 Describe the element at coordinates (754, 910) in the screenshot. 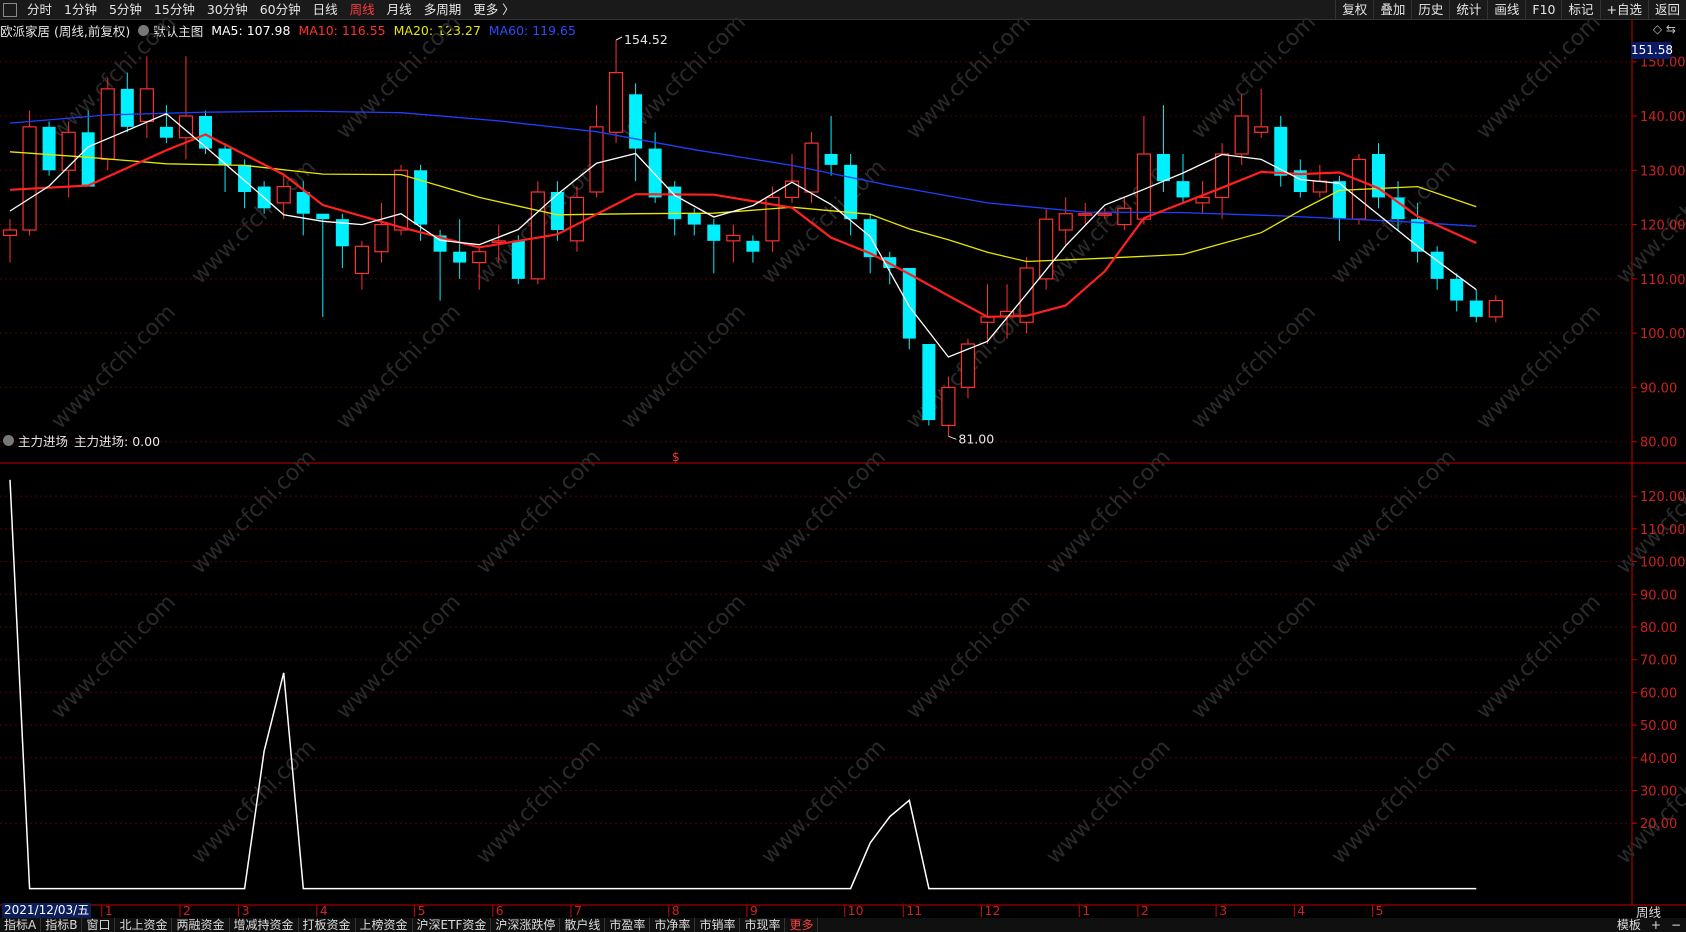

I see `month-label: 9` at that location.